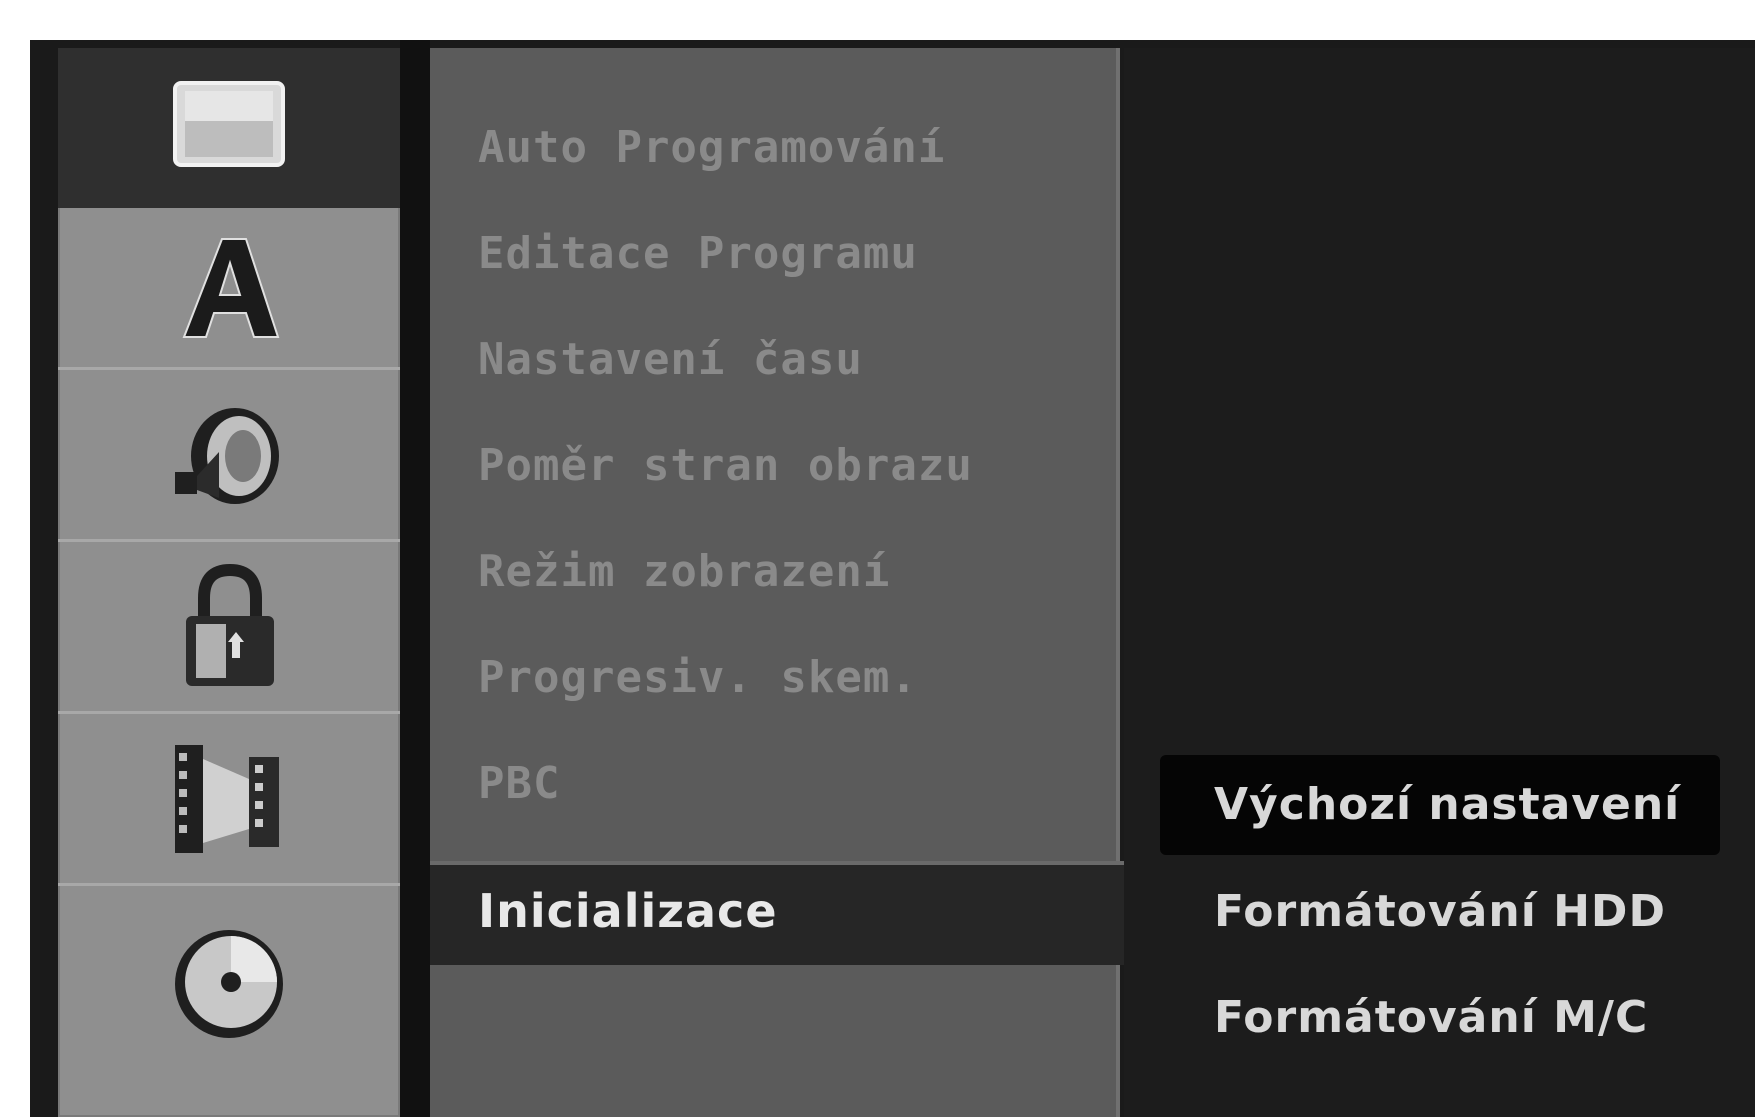 This screenshot has height=1117, width=1755. I want to click on category-disc, so click(229, 1001).